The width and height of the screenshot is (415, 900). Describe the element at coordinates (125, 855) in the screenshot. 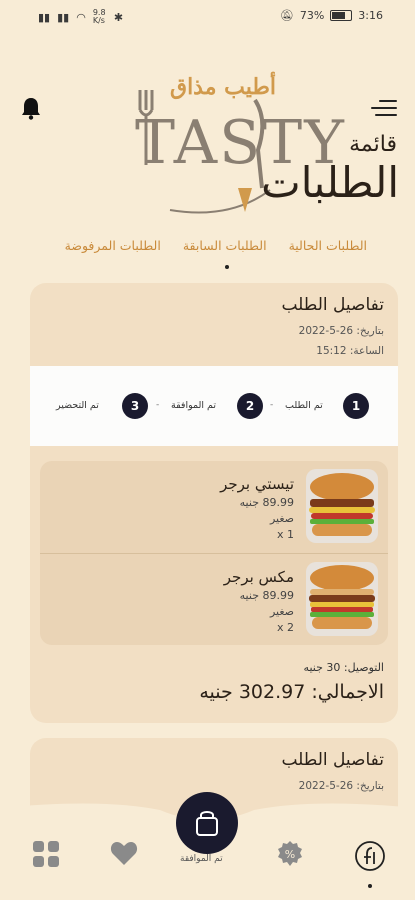

I see `favorites-heart-icon` at that location.